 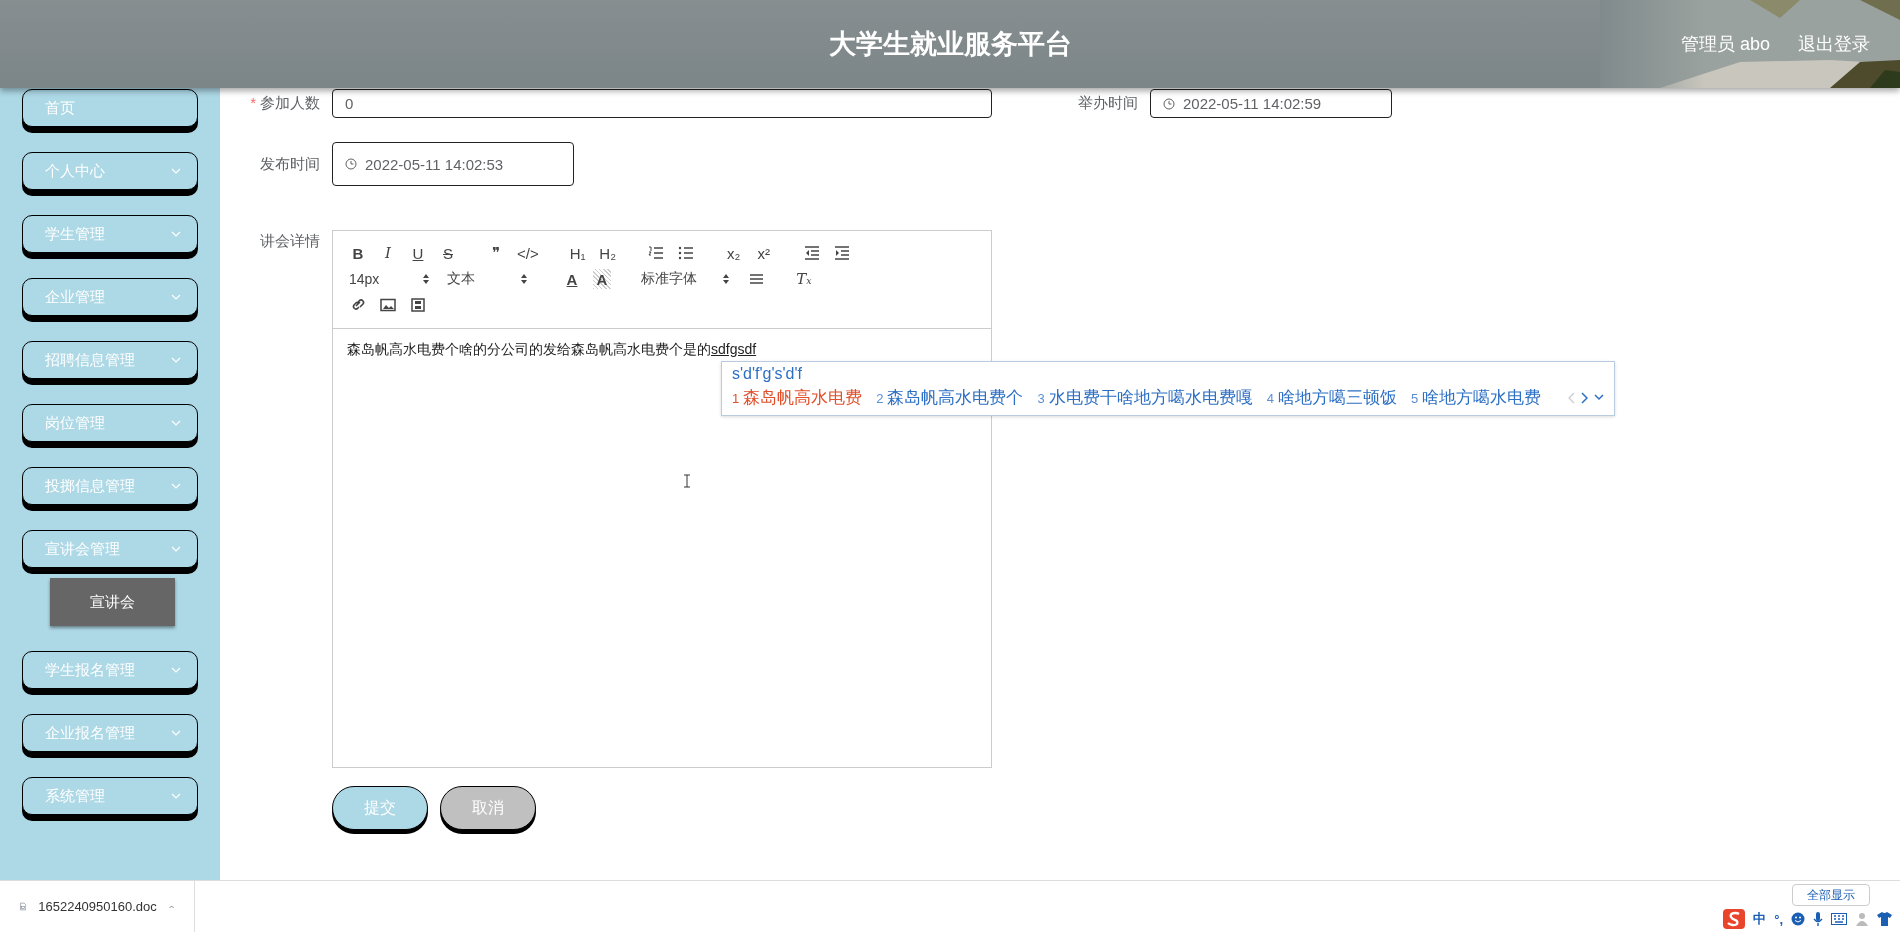 What do you see at coordinates (496, 253) in the screenshot?
I see `toolbar-button: ❞` at bounding box center [496, 253].